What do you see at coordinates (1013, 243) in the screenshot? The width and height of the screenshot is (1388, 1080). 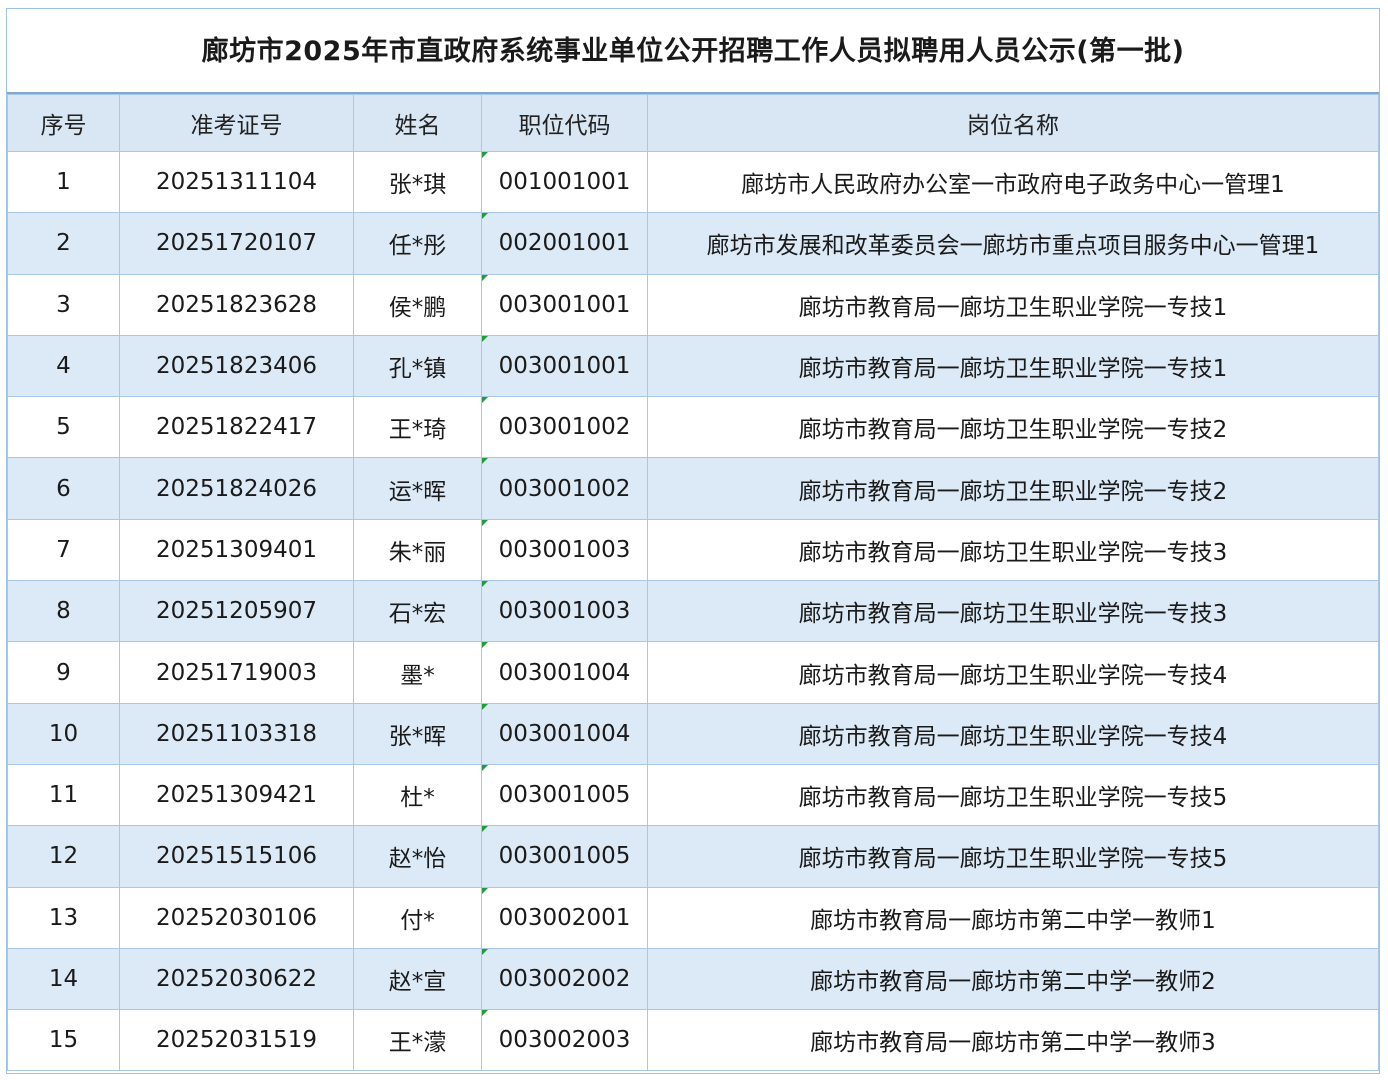 I see `cell-post: 廊坊市发展和改革委员会一廊坊市重点项目服务中心一管理1` at bounding box center [1013, 243].